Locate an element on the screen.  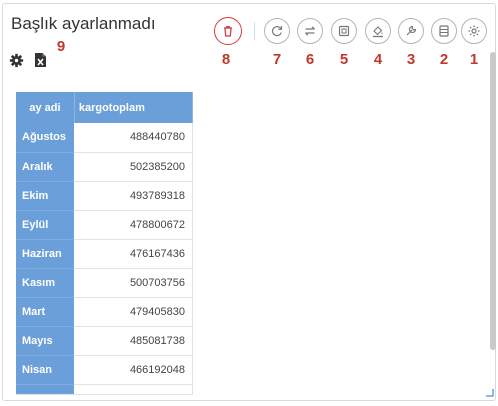
swap-button is located at coordinates (310, 31).